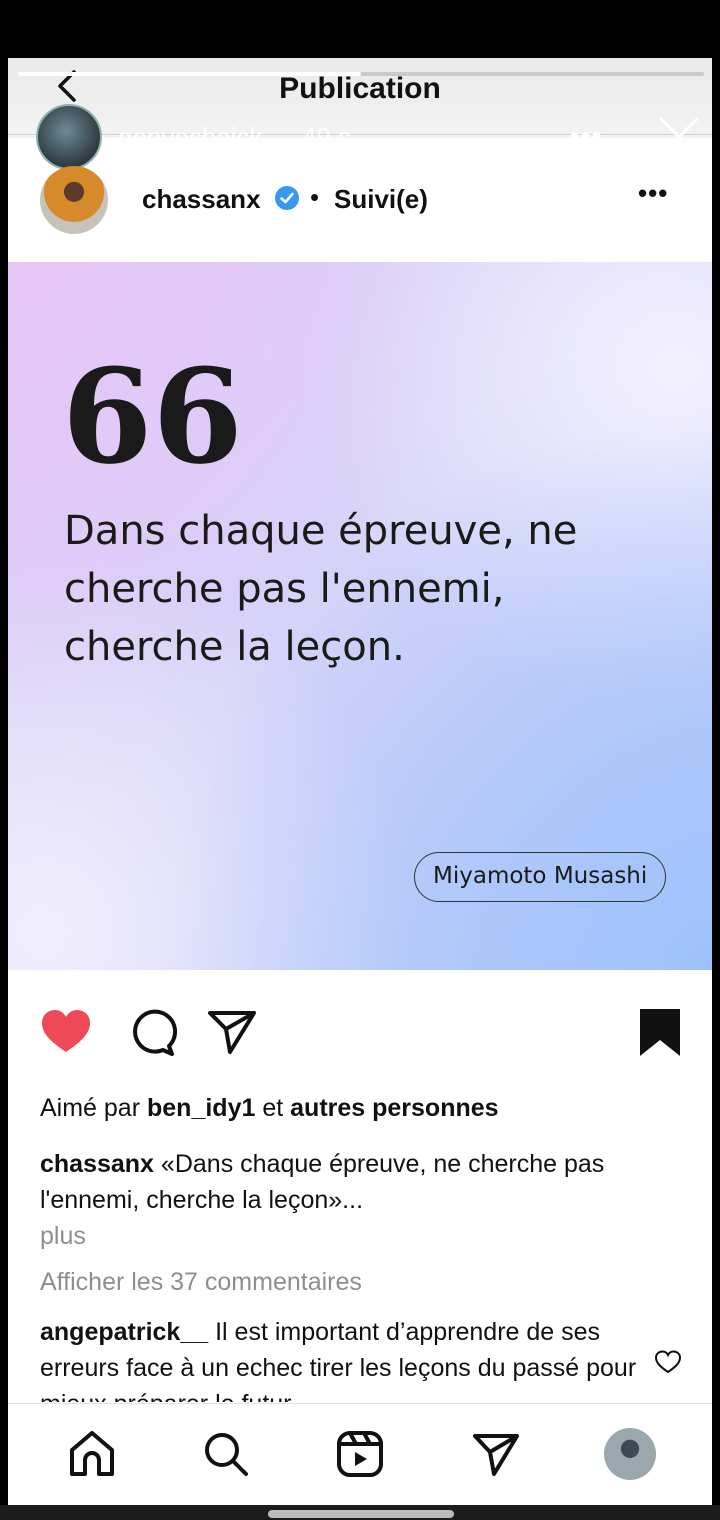  Describe the element at coordinates (381, 199) in the screenshot. I see `follow-status: Suivi(e)` at that location.